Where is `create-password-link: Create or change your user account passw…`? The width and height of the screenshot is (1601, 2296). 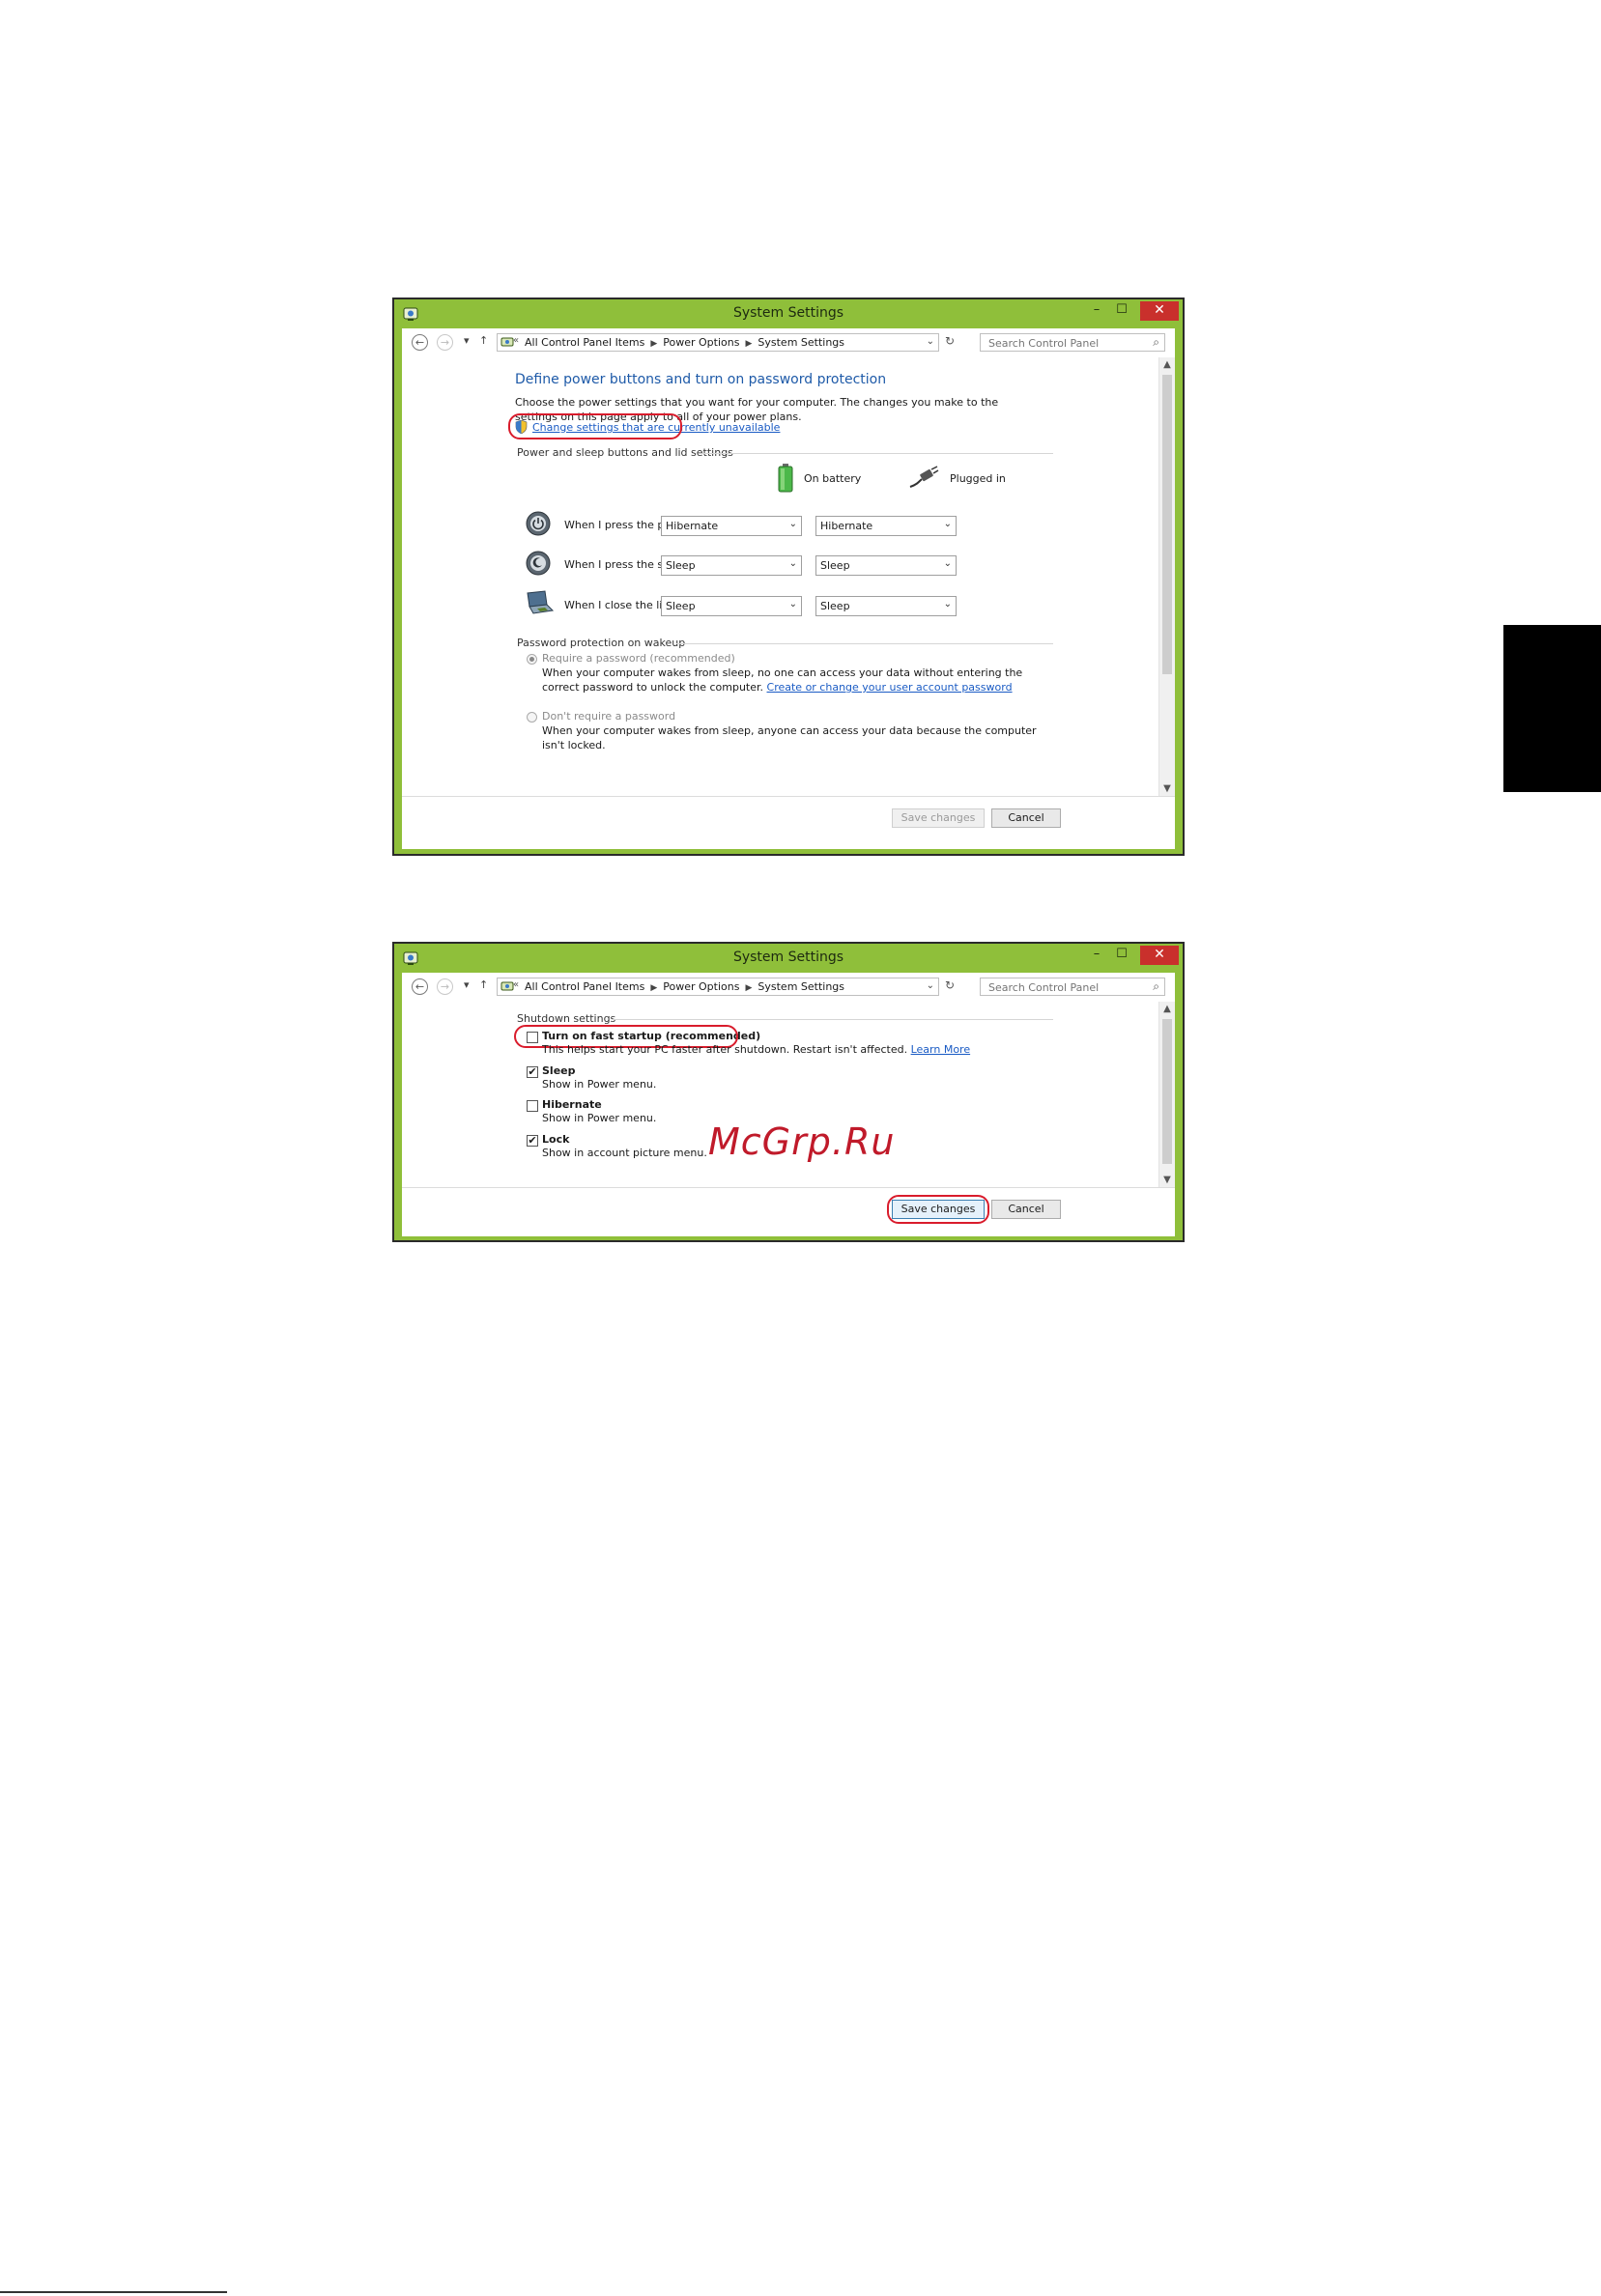 create-password-link: Create or change your user account passw… is located at coordinates (890, 687).